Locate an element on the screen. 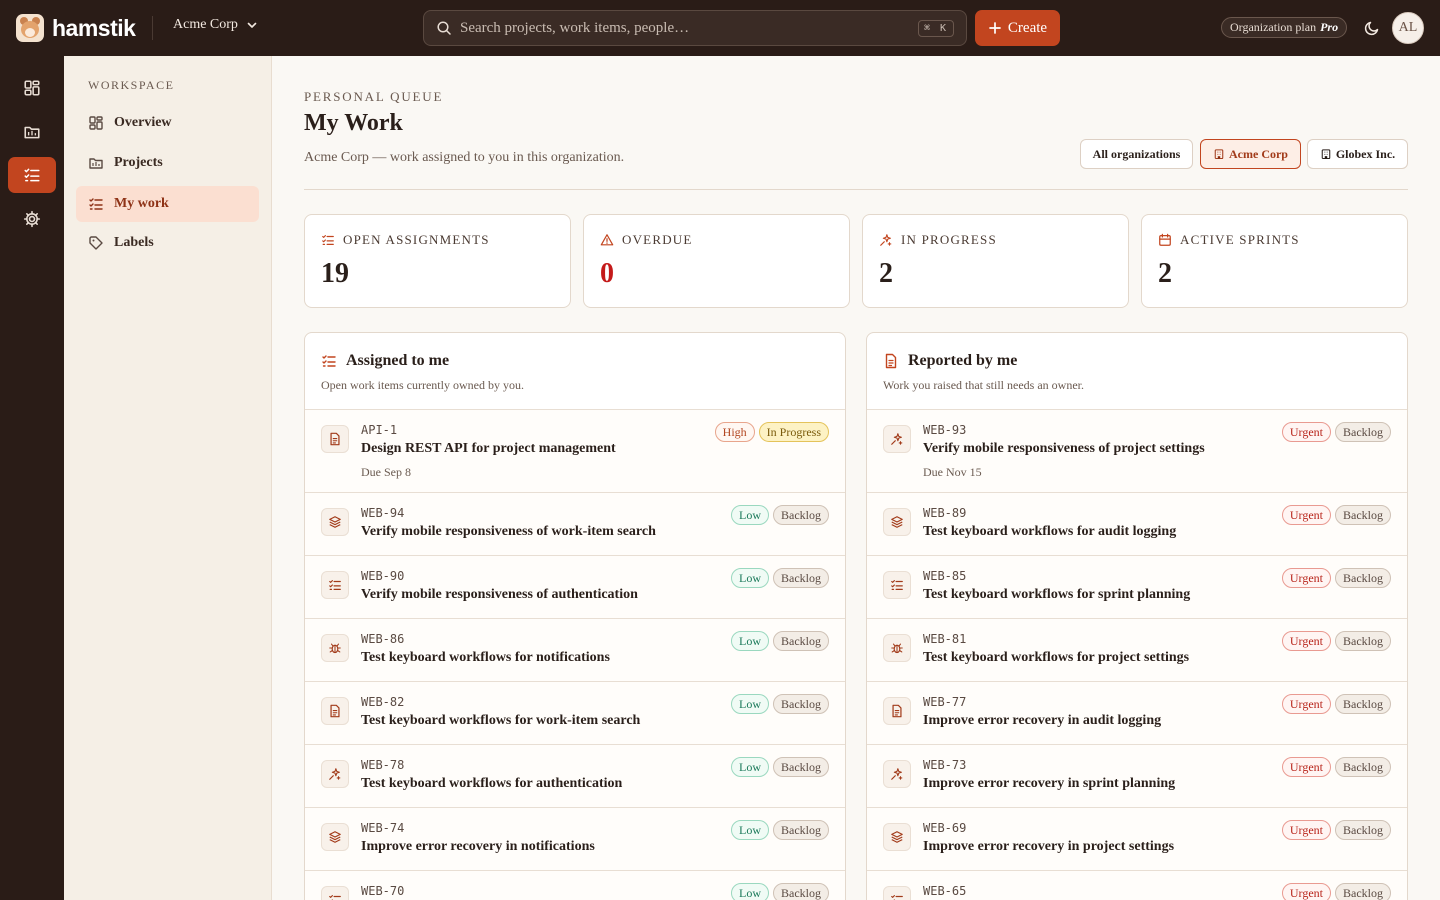  filter-acme-corp: Acme Corp is located at coordinates (1250, 154).